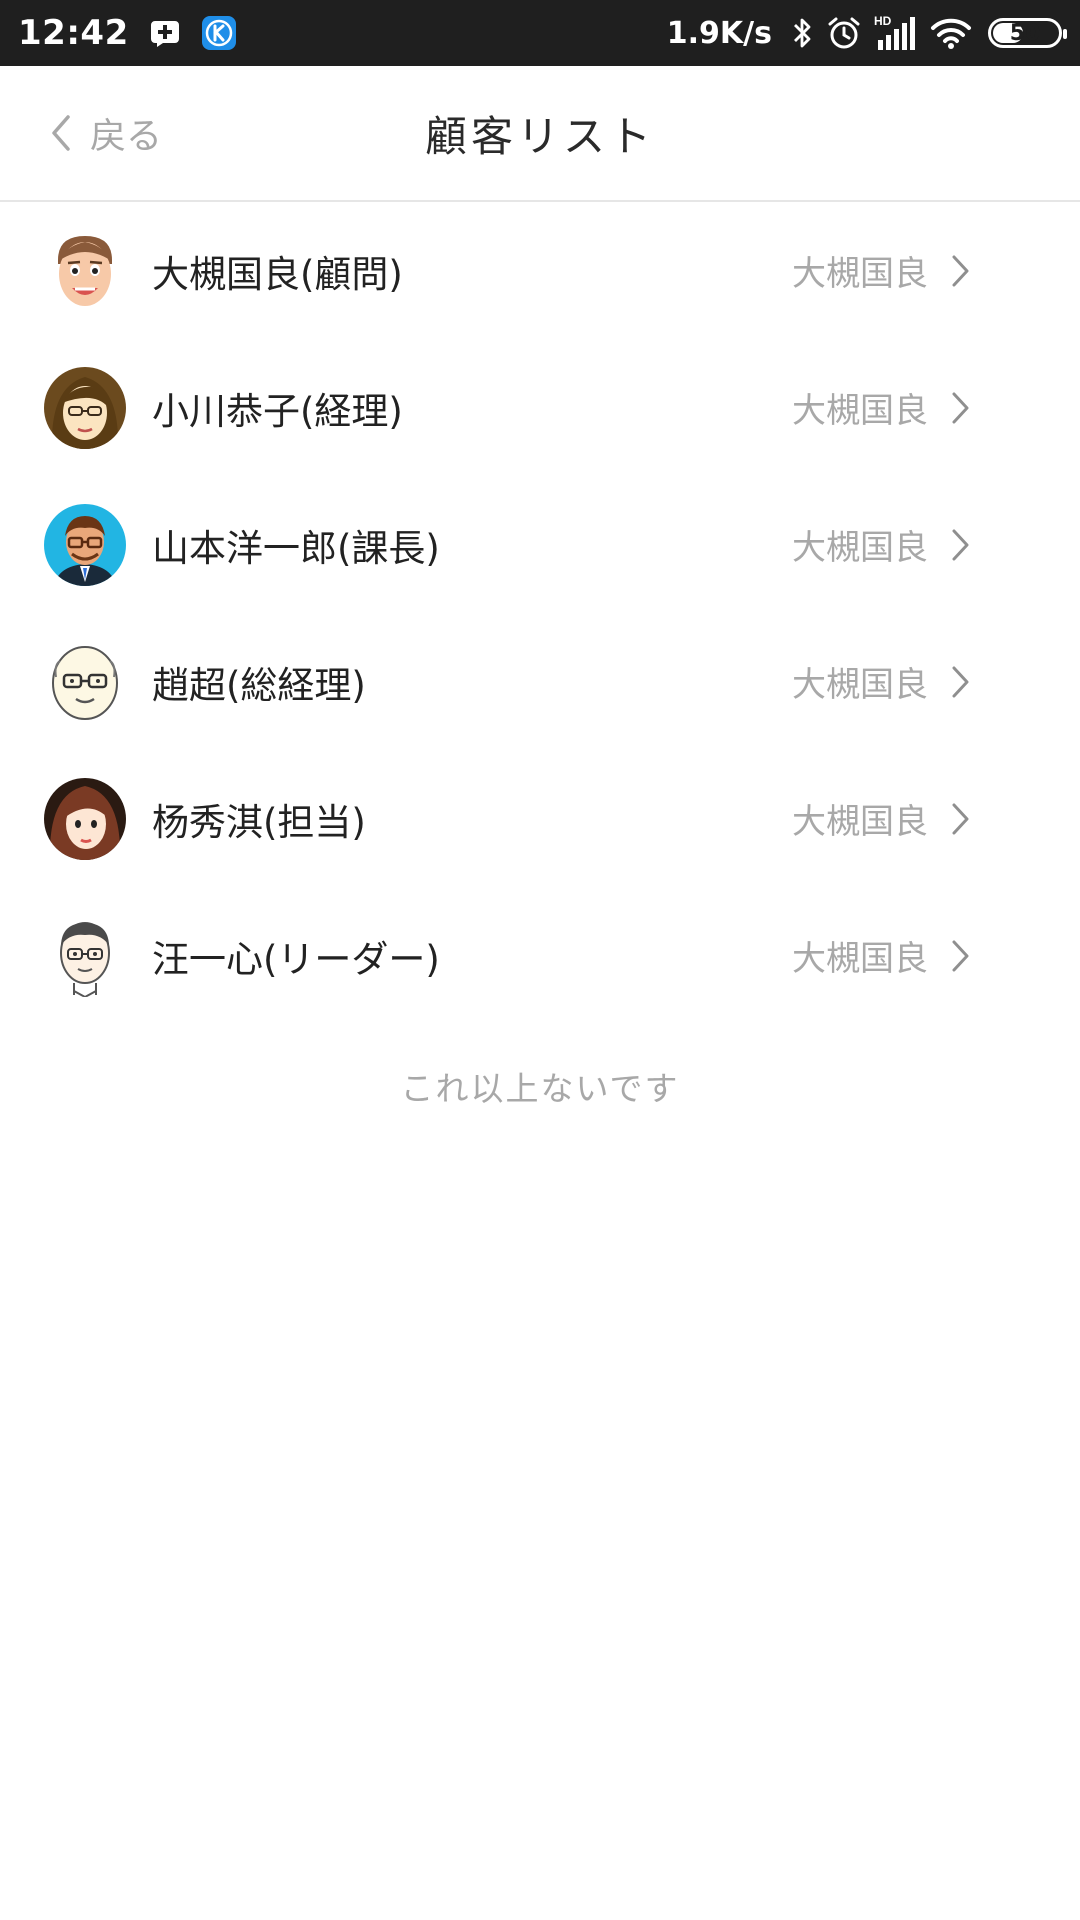 This screenshot has height=1920, width=1080. Describe the element at coordinates (540, 134) in the screenshot. I see `nav-bar: 顧客リスト 戻る` at that location.